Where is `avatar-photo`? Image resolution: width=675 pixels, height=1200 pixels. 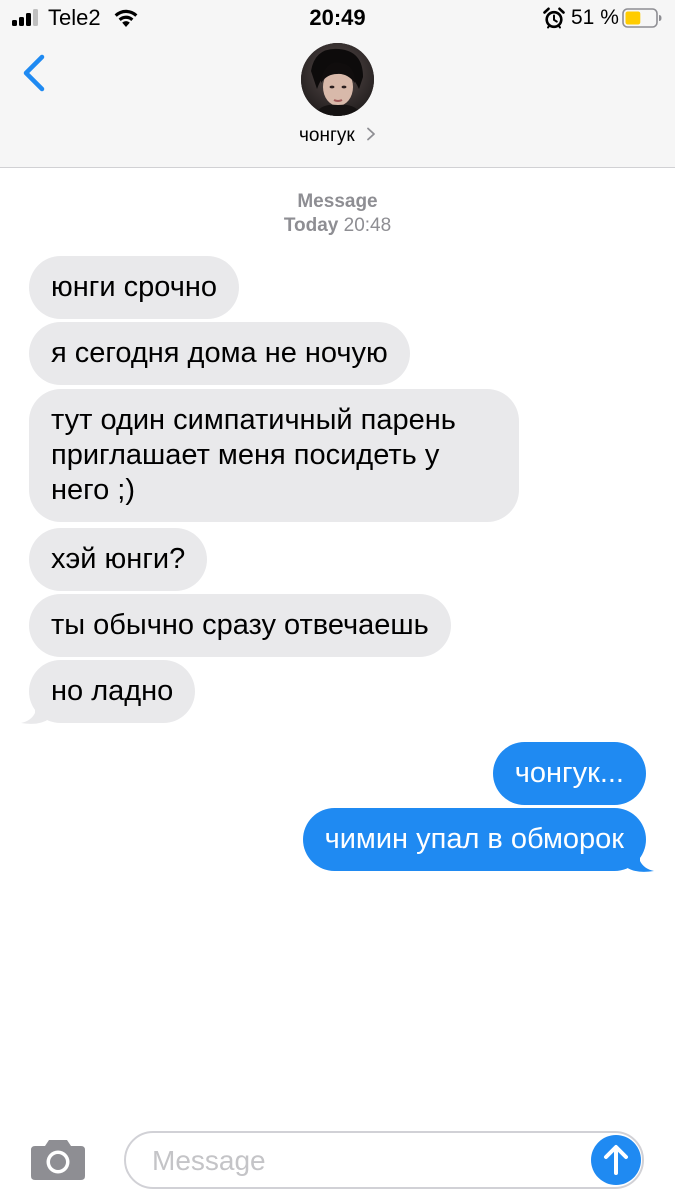
avatar-photo is located at coordinates (337, 79).